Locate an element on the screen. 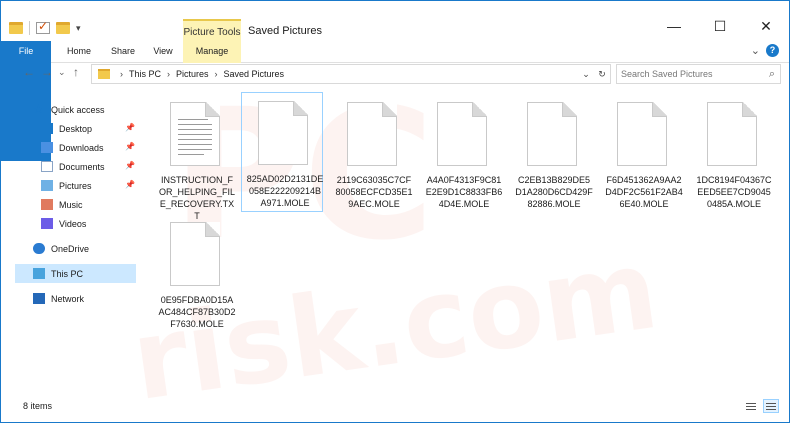 Image resolution: width=790 pixels, height=423 pixels. status-bar: 8 items is located at coordinates (395, 409).